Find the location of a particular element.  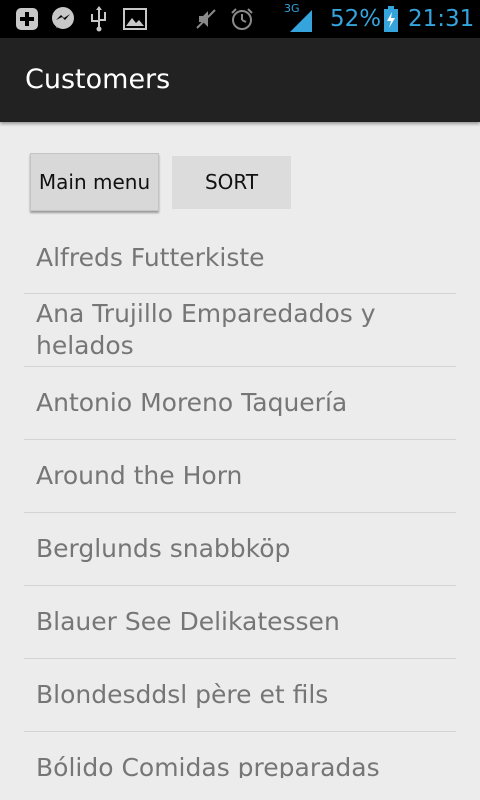

usb-icon is located at coordinates (101, 19).